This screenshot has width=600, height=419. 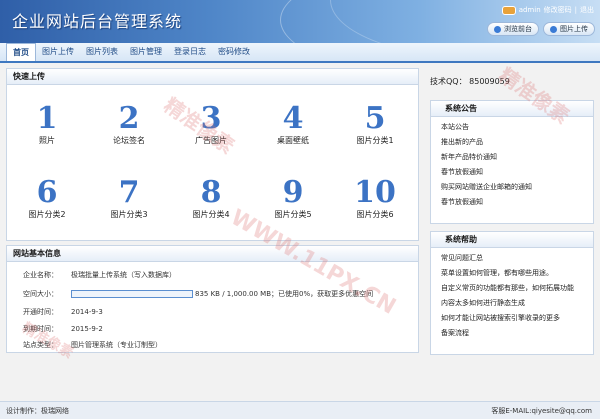 I want to click on item-label: 图片分类1, so click(x=375, y=140).